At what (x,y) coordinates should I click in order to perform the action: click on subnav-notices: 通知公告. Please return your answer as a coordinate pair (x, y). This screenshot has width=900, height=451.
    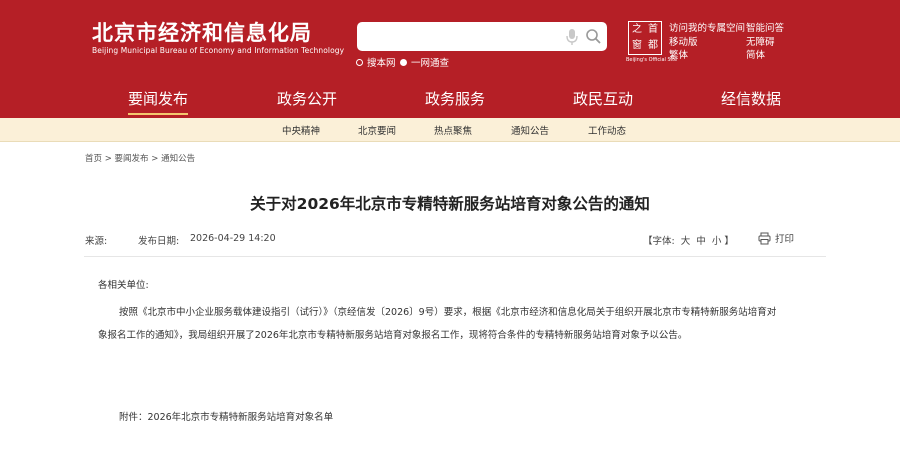
    Looking at the image, I should click on (530, 130).